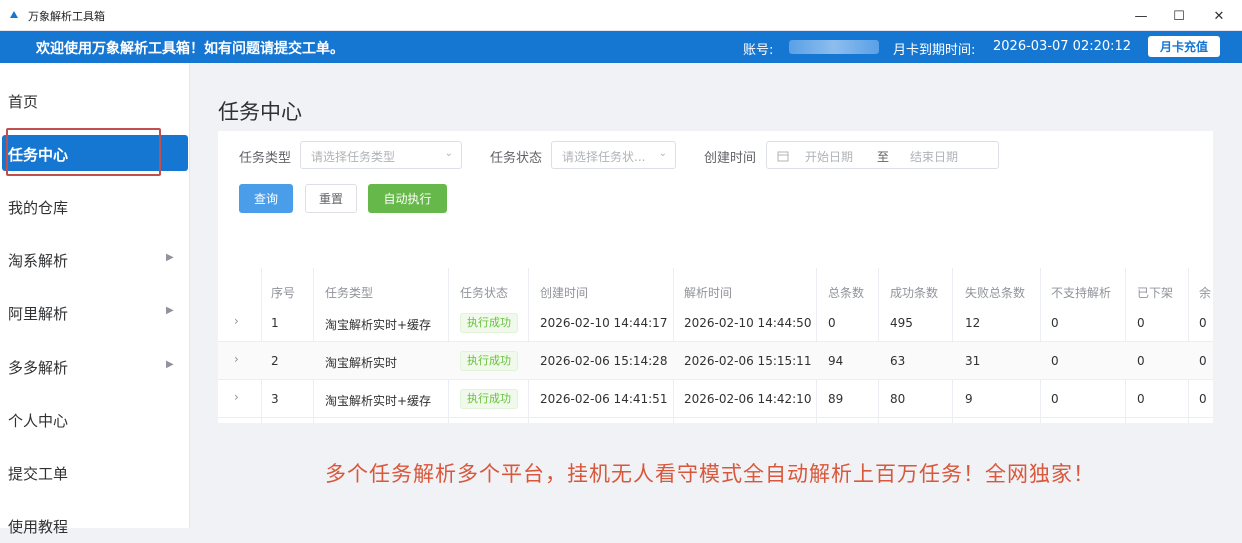  I want to click on header-rest: 余, so click(1205, 293).